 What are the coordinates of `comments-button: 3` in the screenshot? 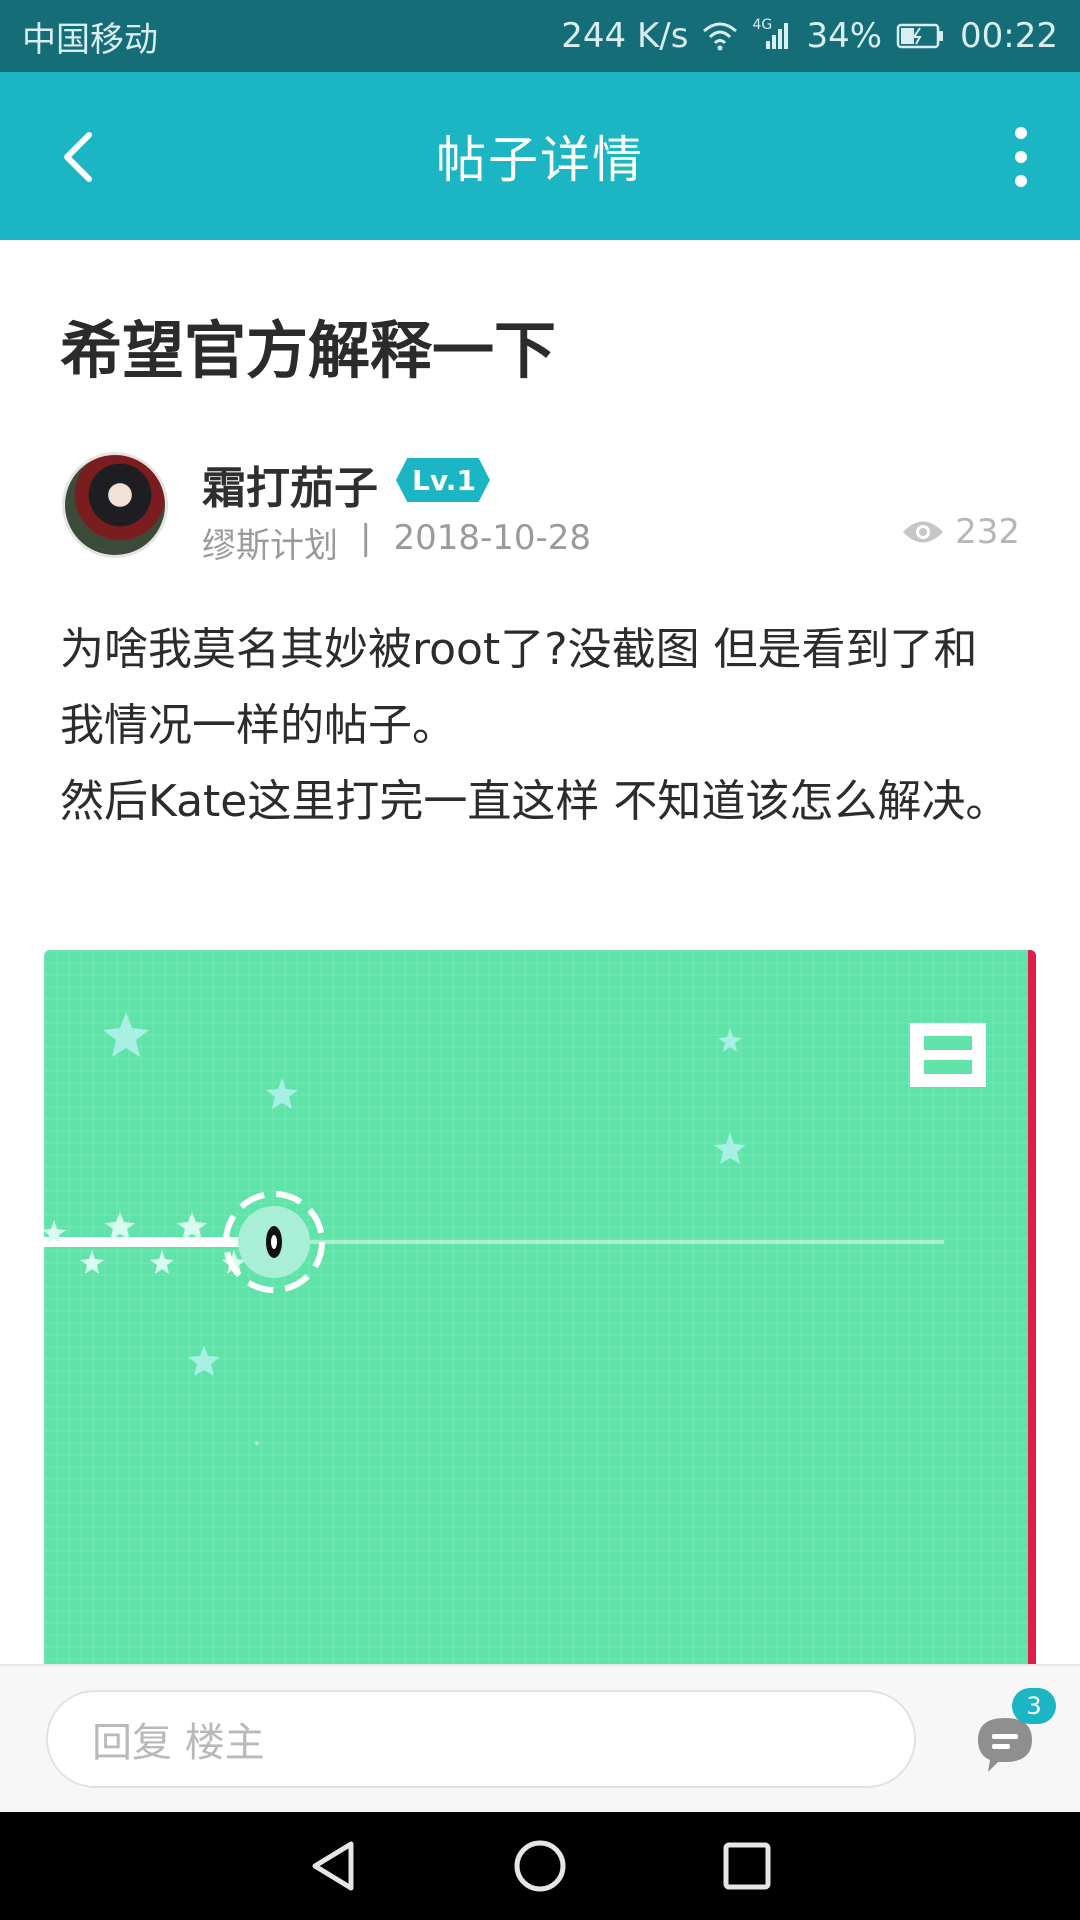 It's located at (1011, 1737).